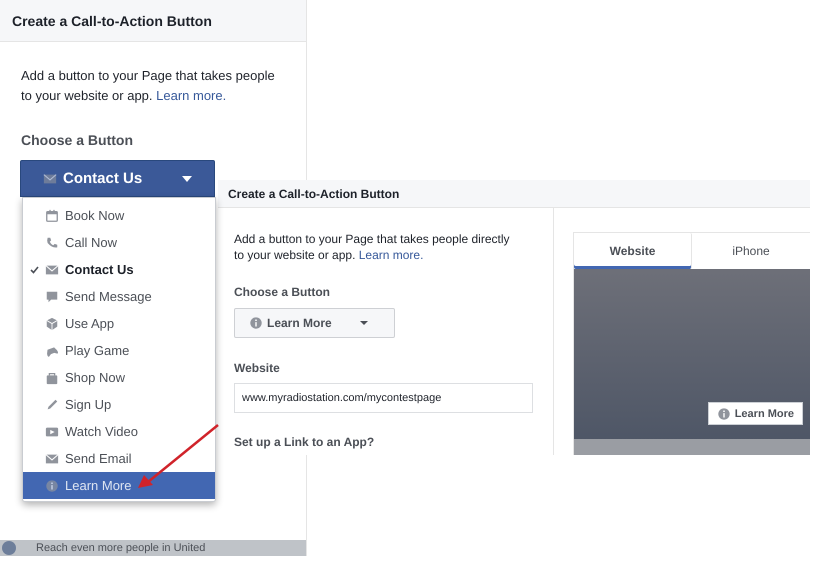  What do you see at coordinates (119, 350) in the screenshot?
I see `menu-item: Play Game` at bounding box center [119, 350].